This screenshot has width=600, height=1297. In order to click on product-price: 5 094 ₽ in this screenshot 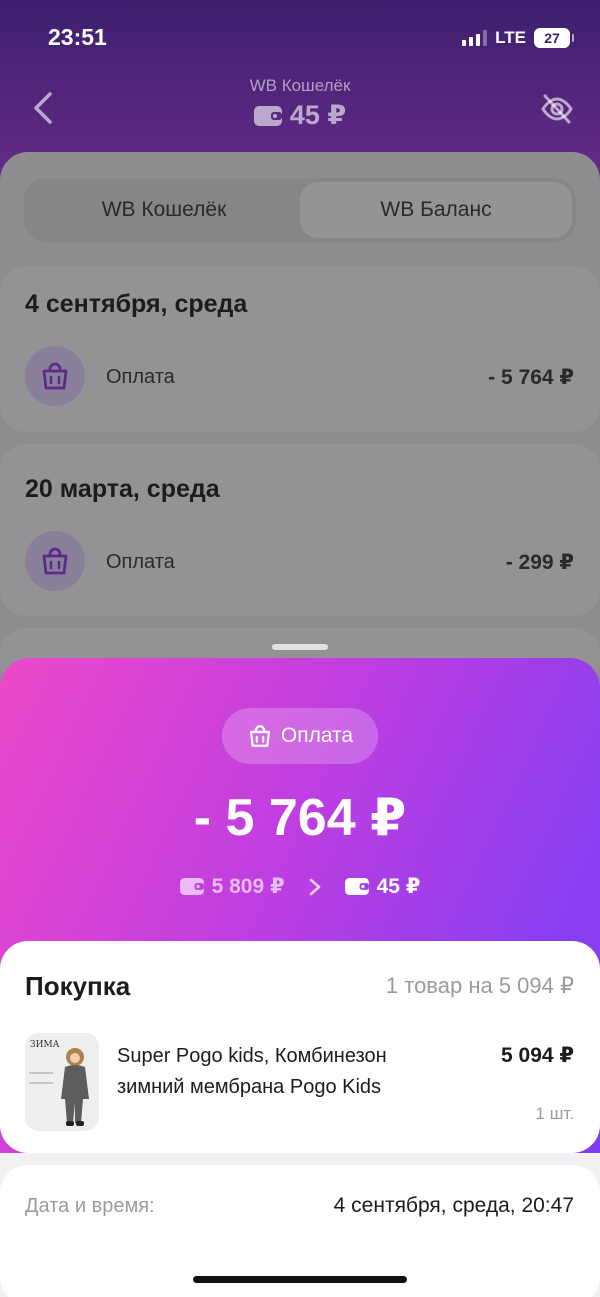, I will do `click(537, 1055)`.